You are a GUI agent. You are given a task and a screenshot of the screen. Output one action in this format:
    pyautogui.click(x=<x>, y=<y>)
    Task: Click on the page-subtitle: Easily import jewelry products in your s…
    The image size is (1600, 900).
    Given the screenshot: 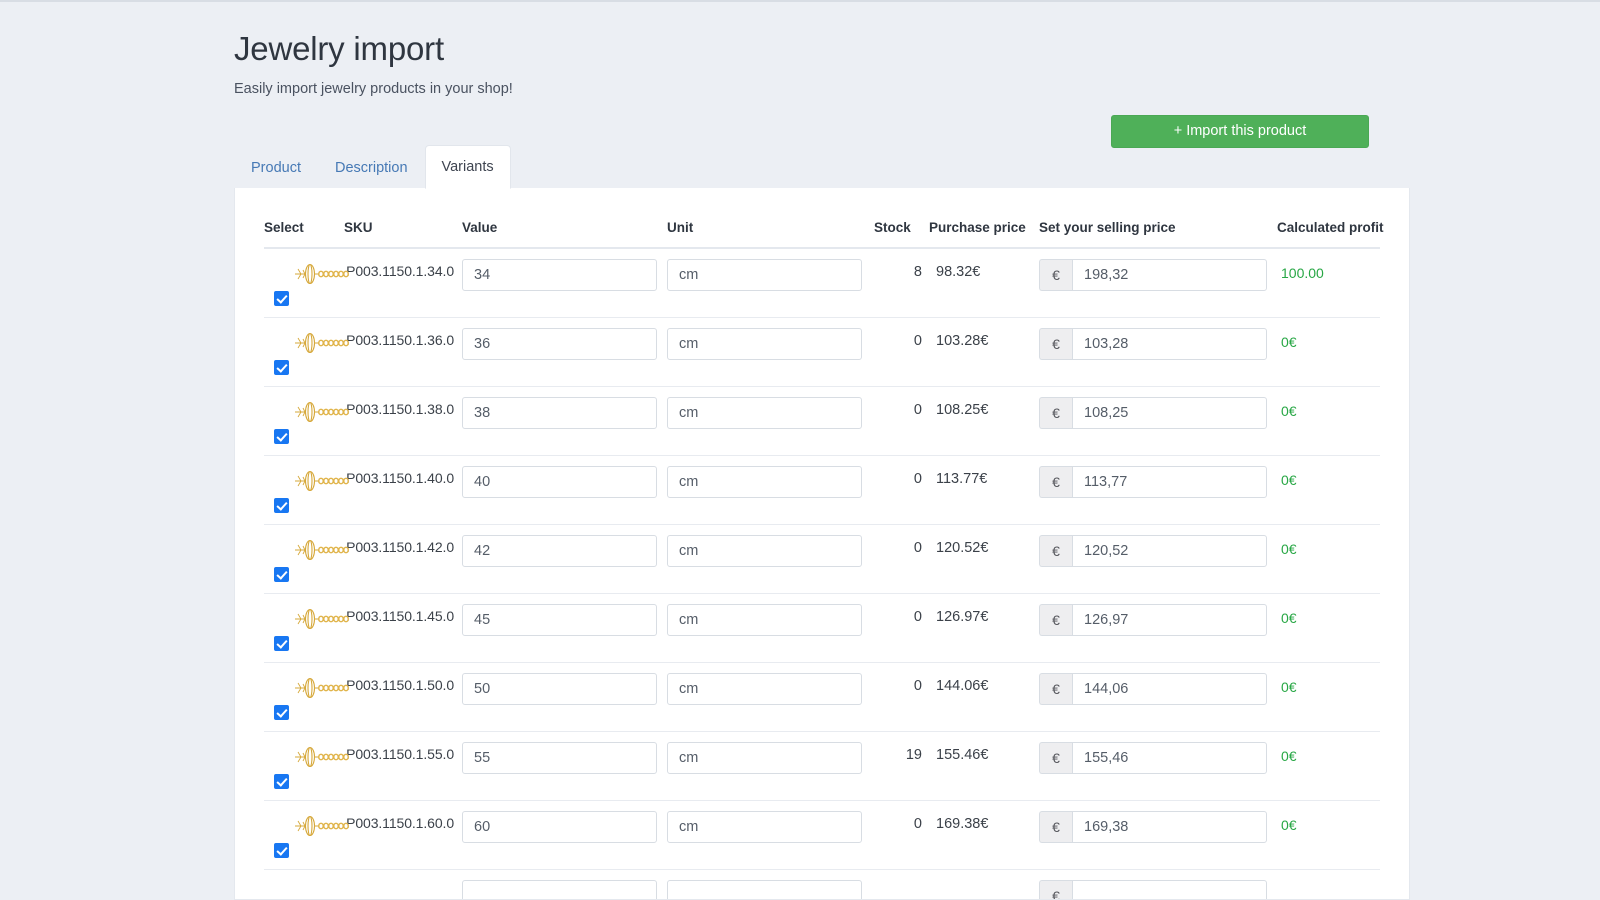 What is the action you would take?
    pyautogui.click(x=373, y=89)
    